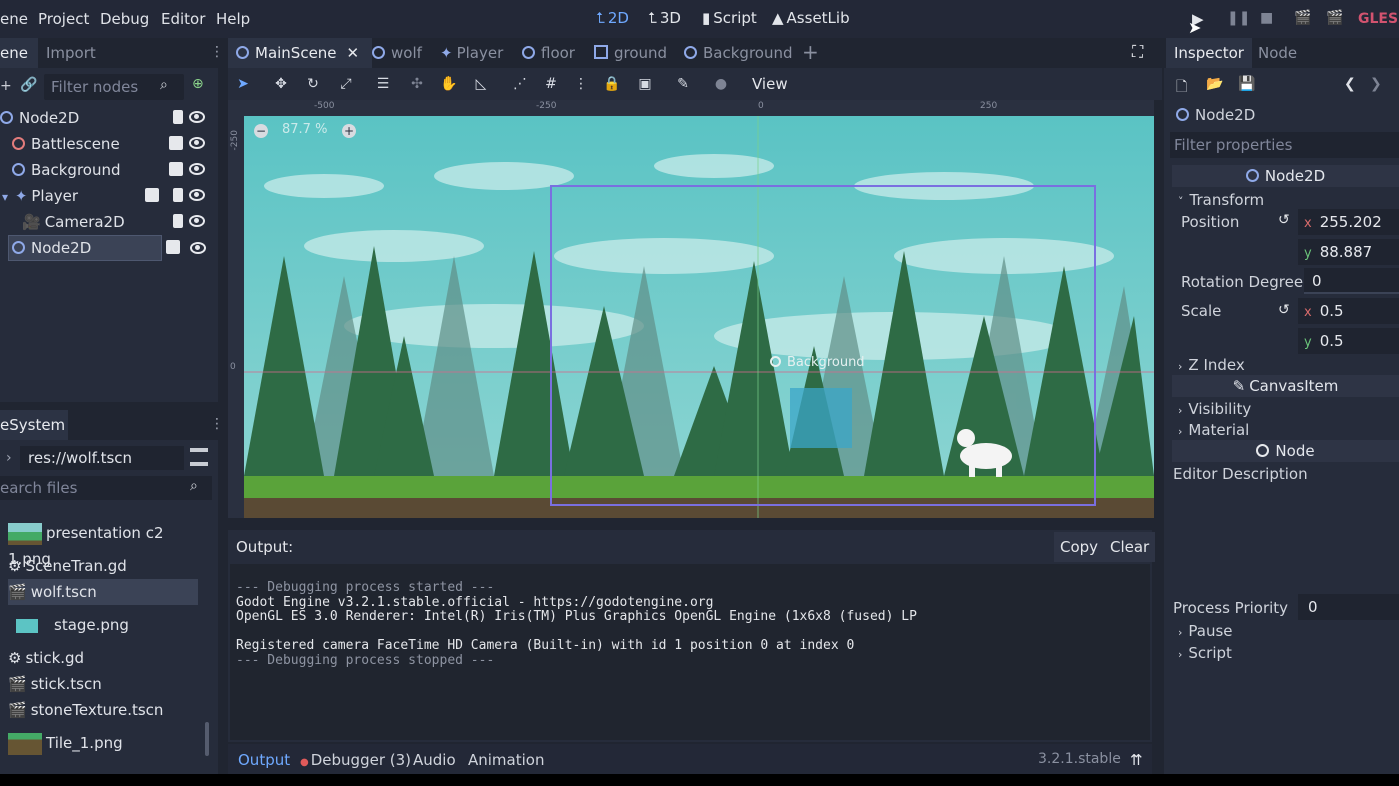  I want to click on collapse-arrow-icon: ▾, so click(5, 197).